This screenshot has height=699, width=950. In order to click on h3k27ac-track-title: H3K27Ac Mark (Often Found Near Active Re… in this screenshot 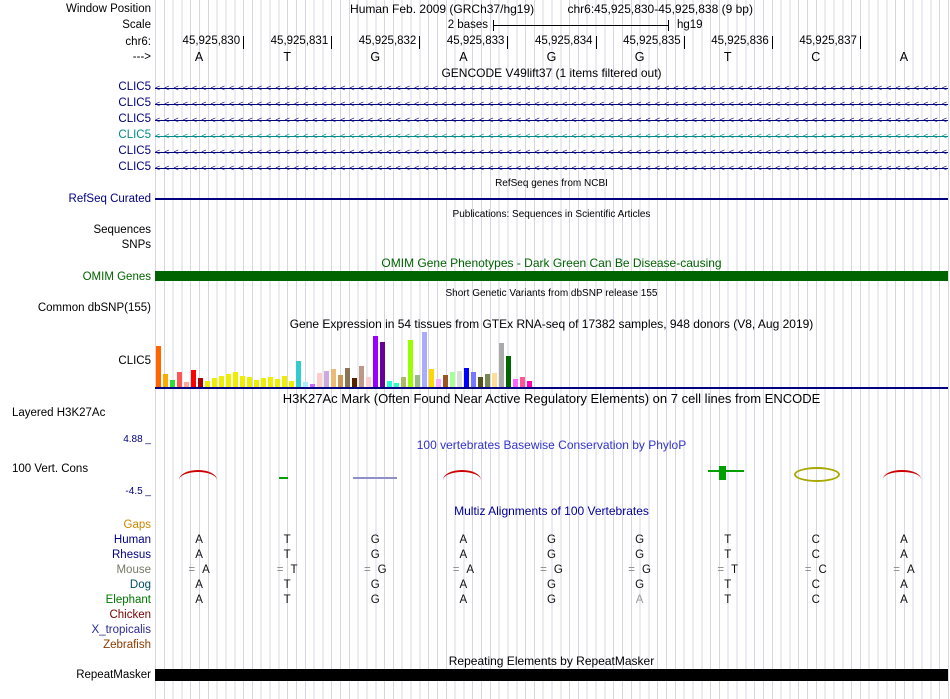, I will do `click(551, 399)`.